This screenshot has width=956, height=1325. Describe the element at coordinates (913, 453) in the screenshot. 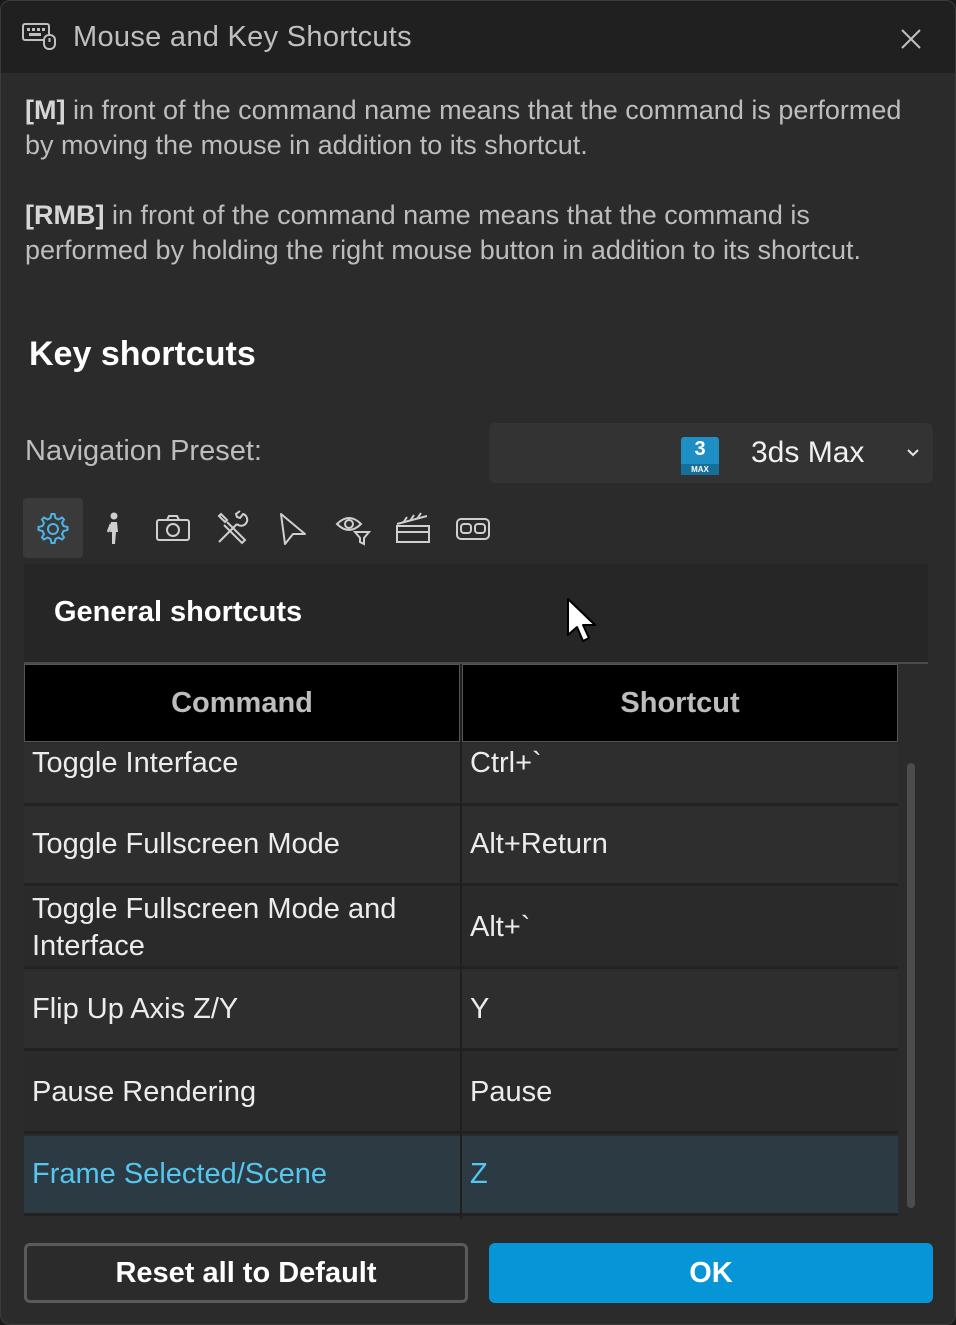

I see `chevron-down-icon` at that location.